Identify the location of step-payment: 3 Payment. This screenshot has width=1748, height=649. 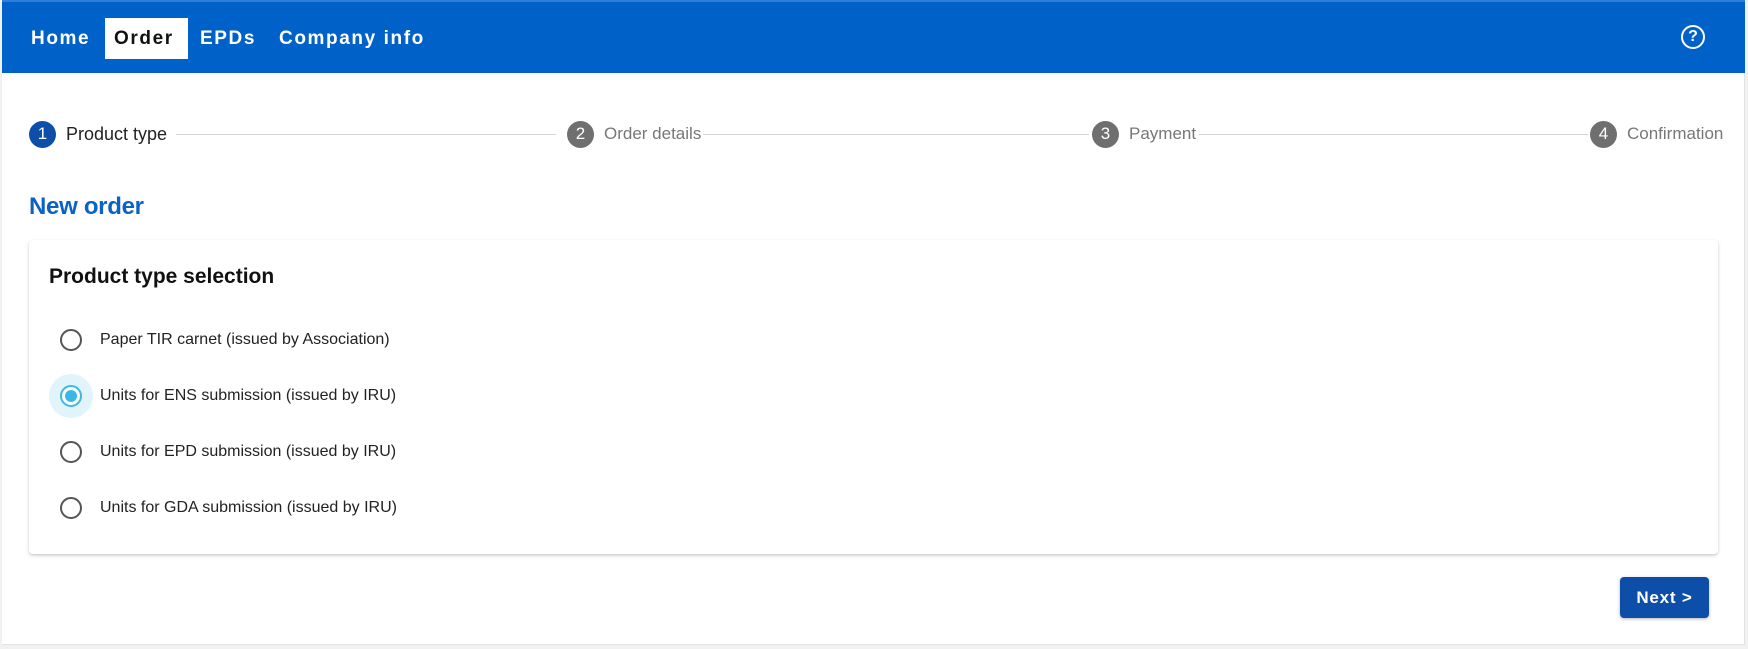
(1144, 134).